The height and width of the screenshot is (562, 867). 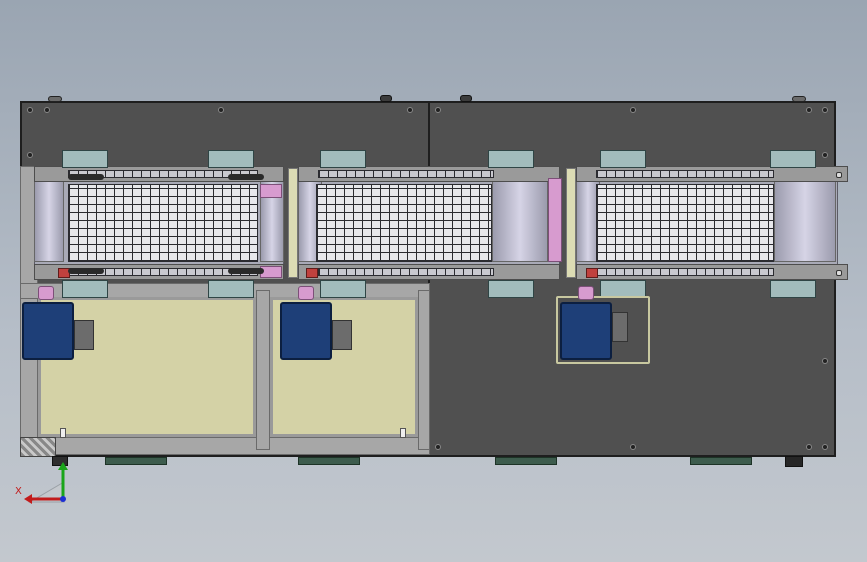 What do you see at coordinates (424, 370) in the screenshot?
I see `frame-post-right` at bounding box center [424, 370].